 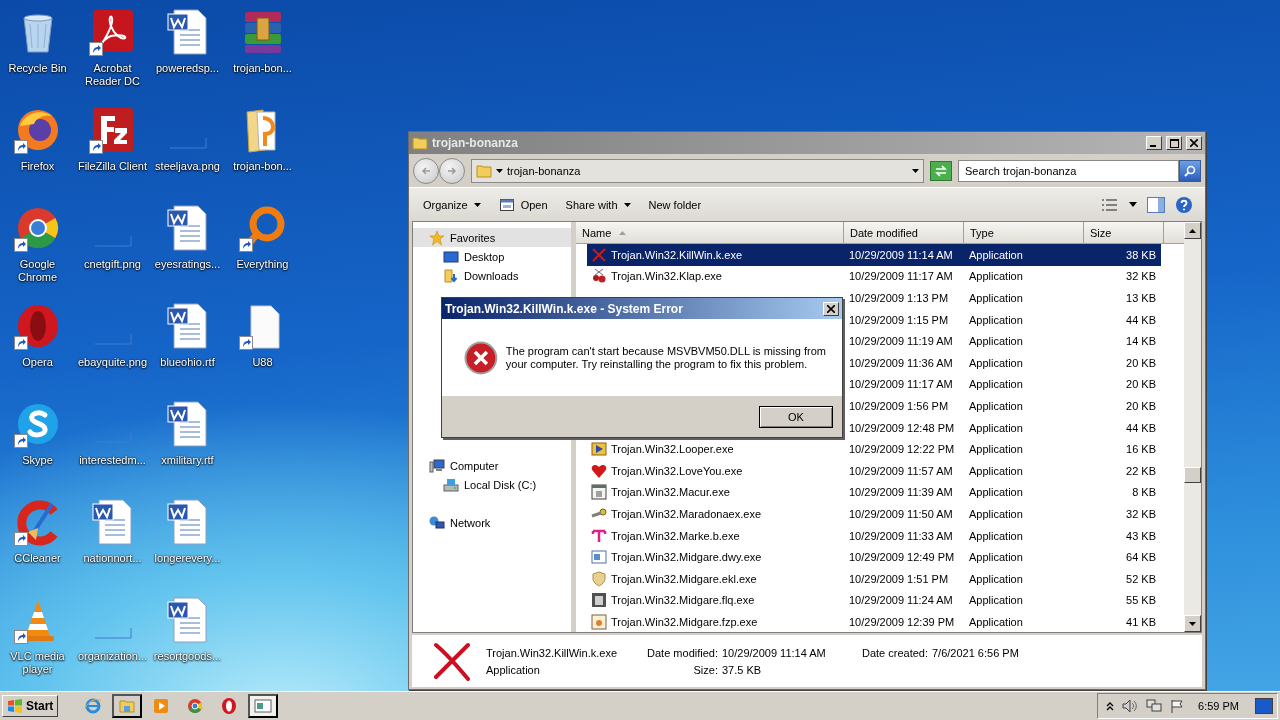 I want to click on toolbar-button: Open, so click(x=523, y=204).